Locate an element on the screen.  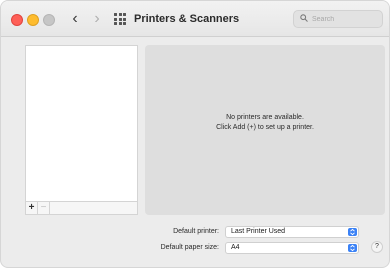
minimize-button is located at coordinates (33, 20).